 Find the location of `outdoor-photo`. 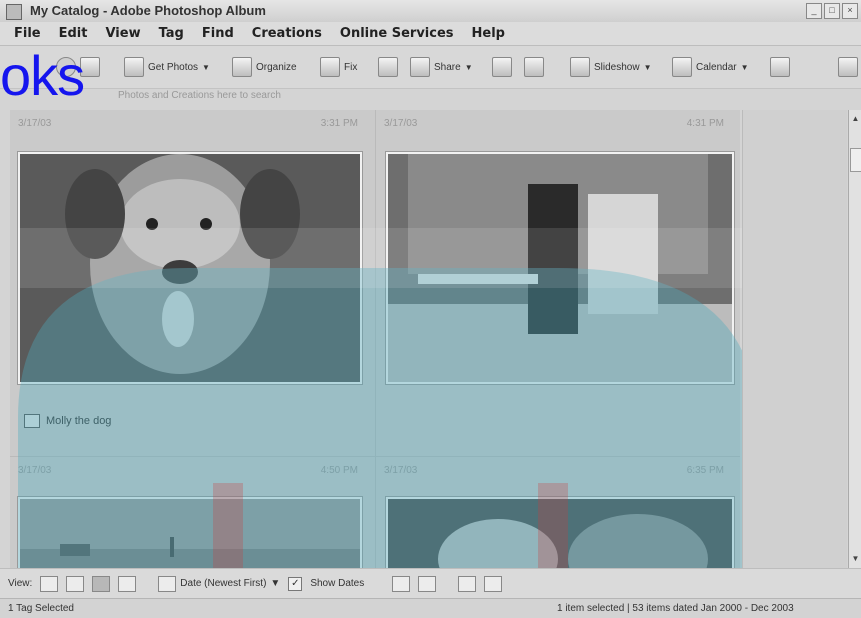

outdoor-photo is located at coordinates (190, 539).